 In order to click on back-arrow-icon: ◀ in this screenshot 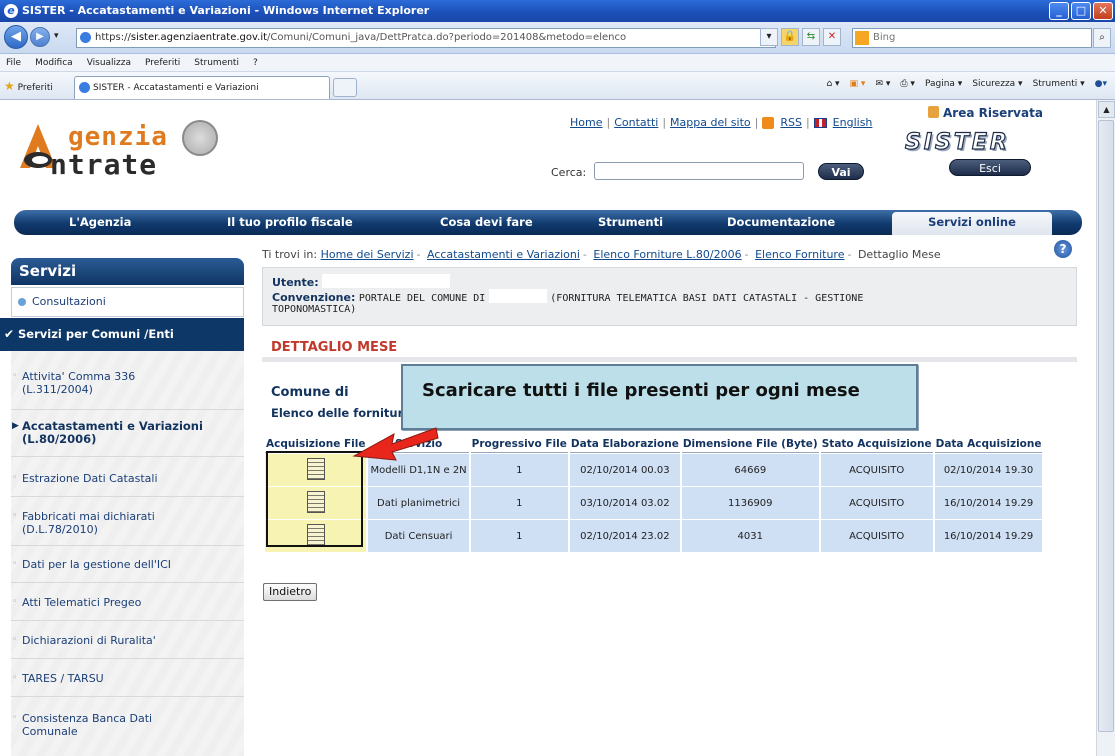, I will do `click(16, 37)`.